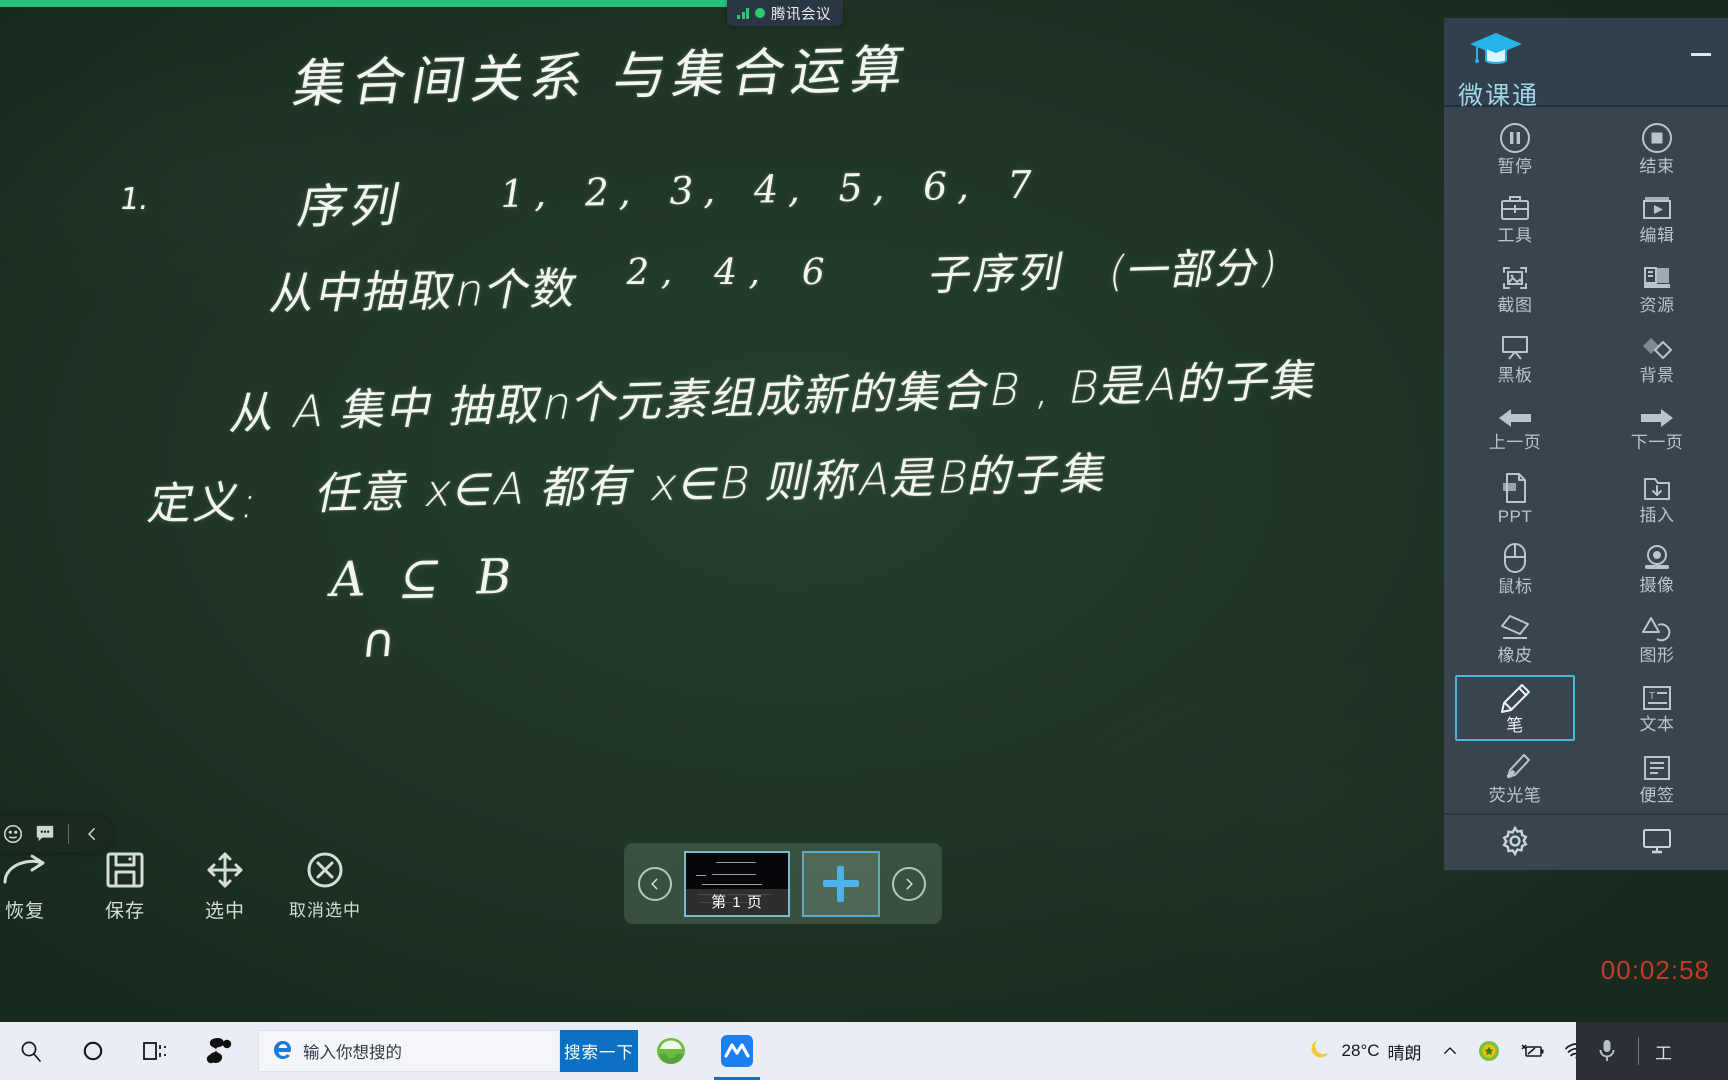  What do you see at coordinates (1515, 795) in the screenshot?
I see `tool-label: 荧光笔` at bounding box center [1515, 795].